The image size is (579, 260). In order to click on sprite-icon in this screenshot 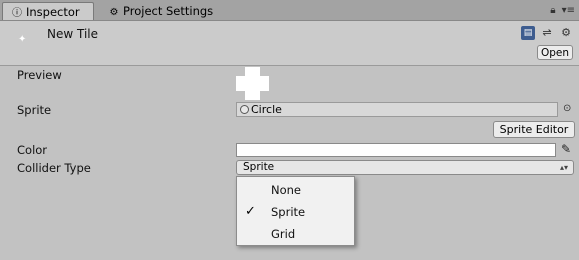, I will do `click(244, 109)`.